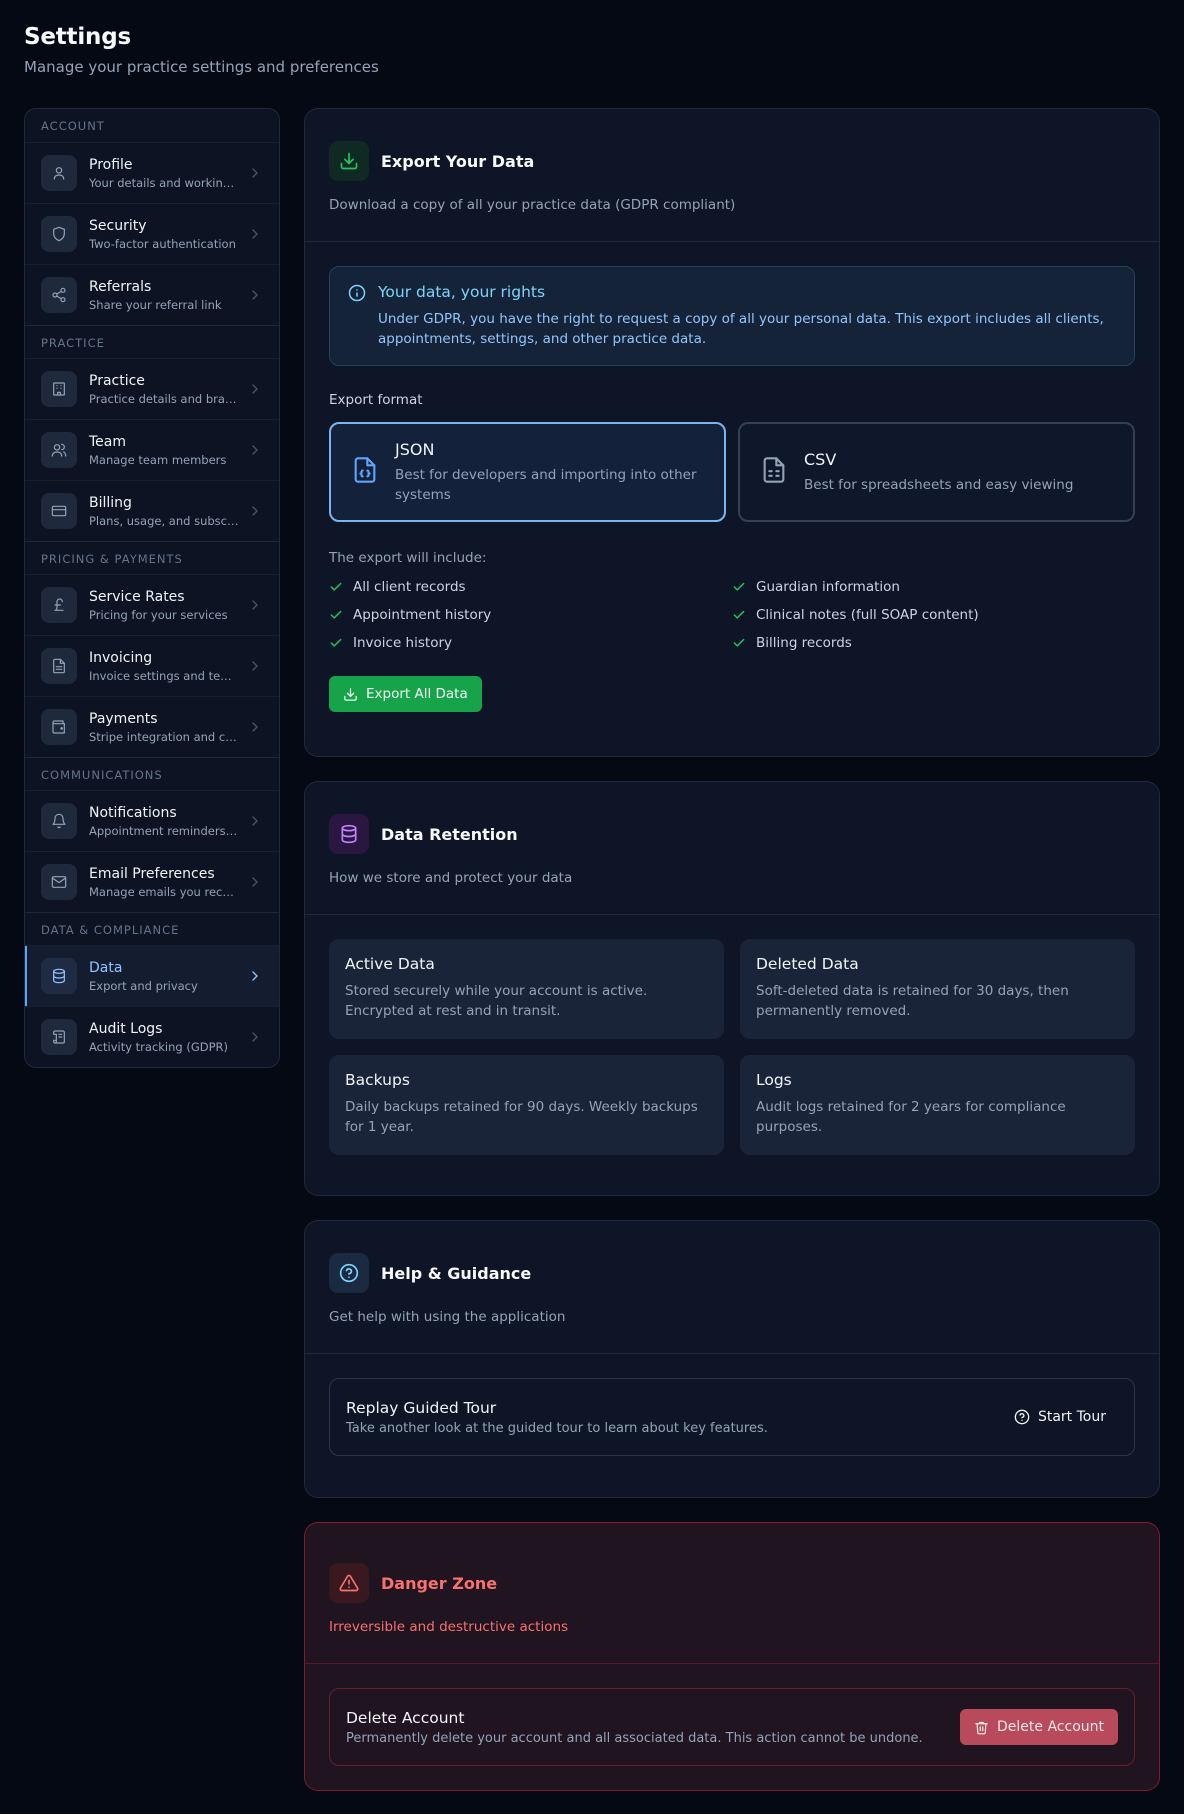 This screenshot has height=1814, width=1184. What do you see at coordinates (59, 295) in the screenshot?
I see `share-icon` at bounding box center [59, 295].